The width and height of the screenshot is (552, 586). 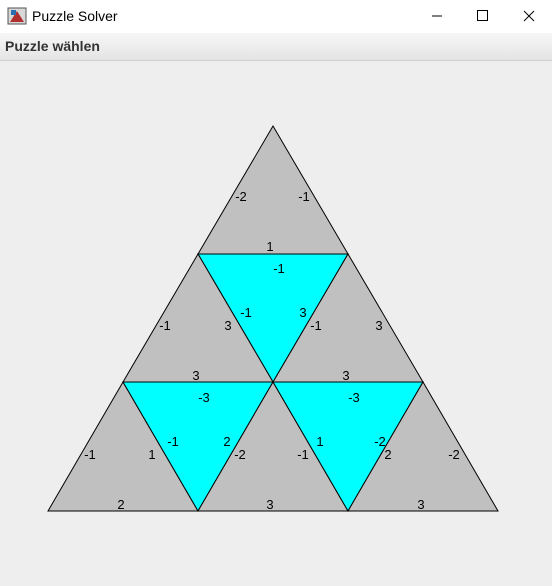 I want to click on maximize-button, so click(x=483, y=16).